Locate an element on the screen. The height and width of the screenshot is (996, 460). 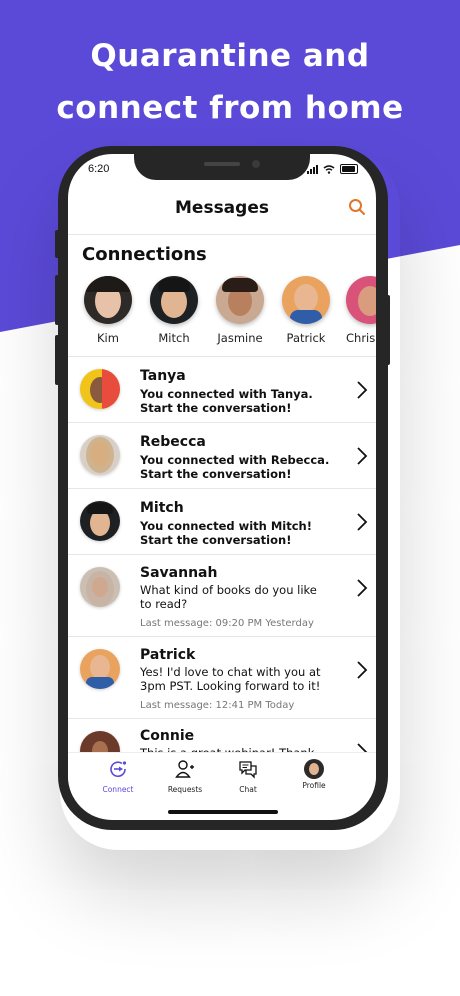
last-message-time: Last message: 12:41 PM Today is located at coordinates (217, 705).